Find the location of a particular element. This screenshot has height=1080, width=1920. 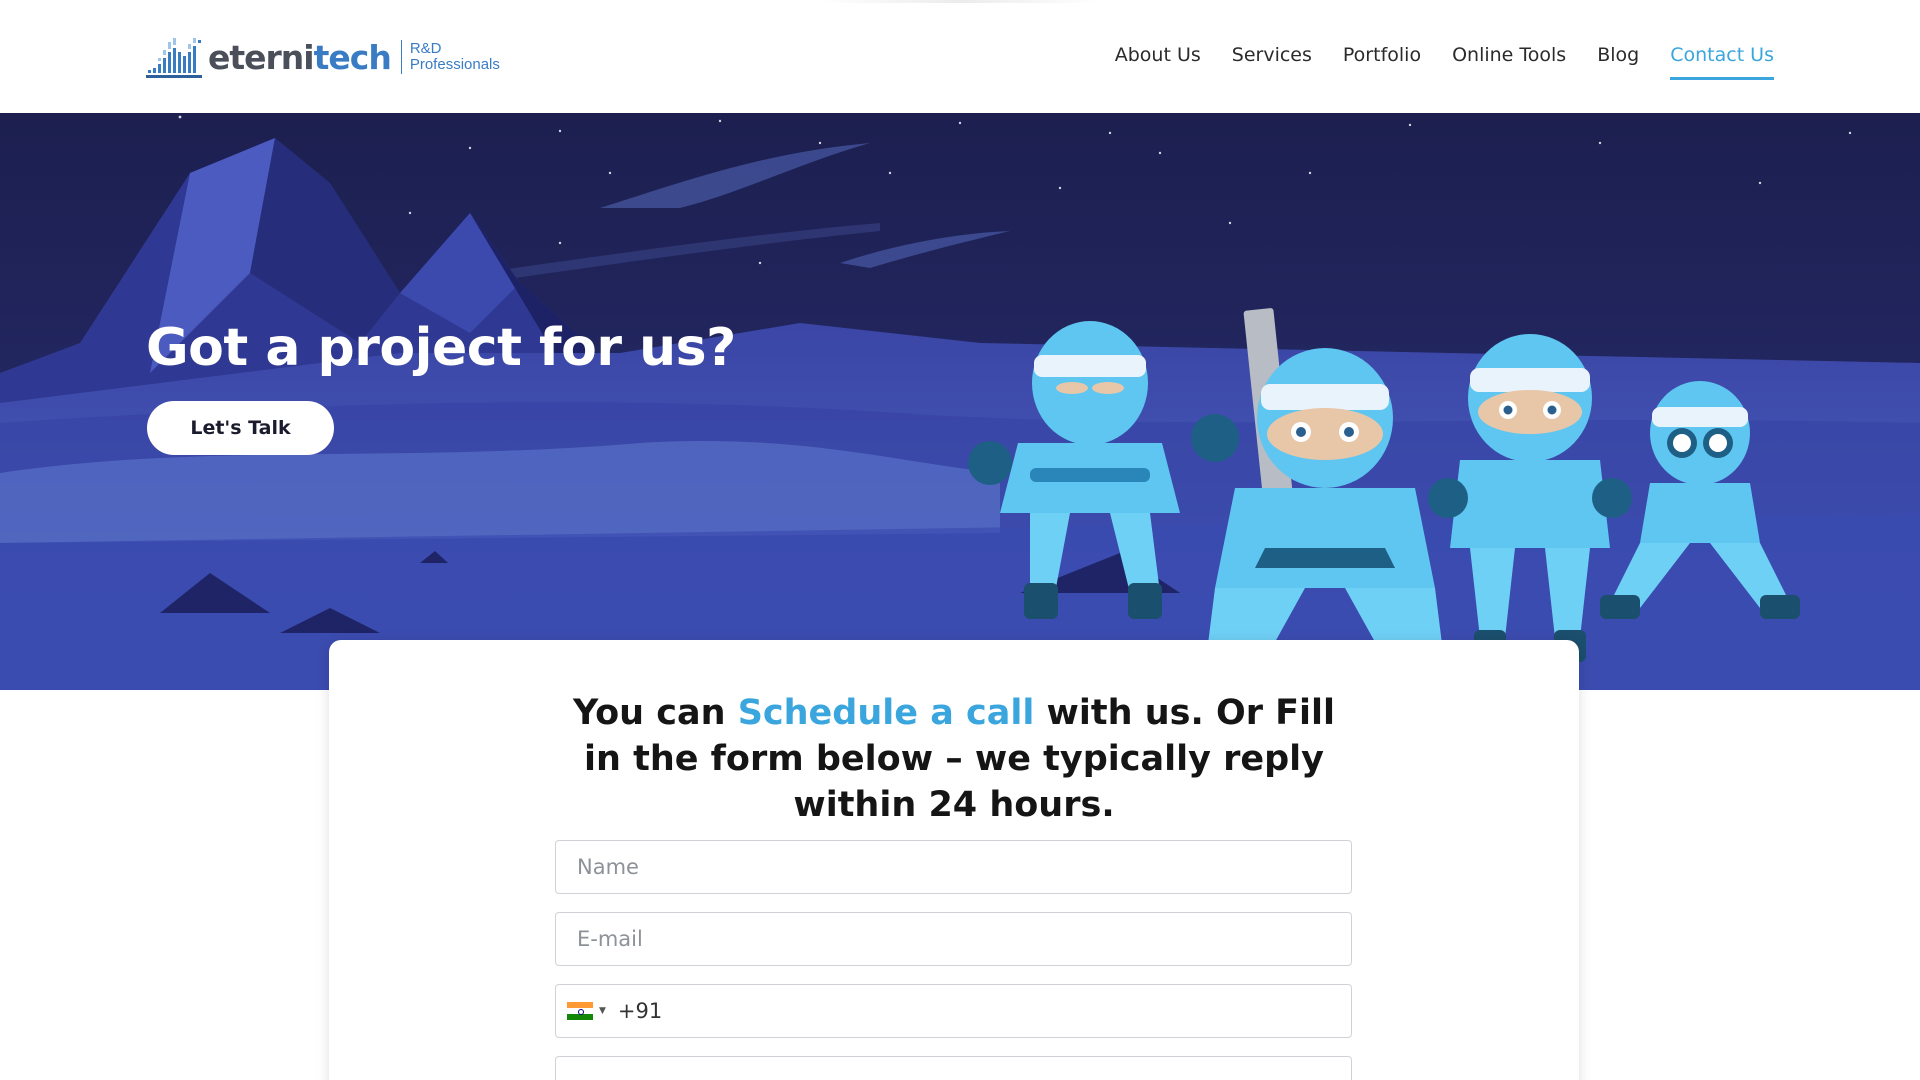

logo-bird-icon is located at coordinates (174, 58).